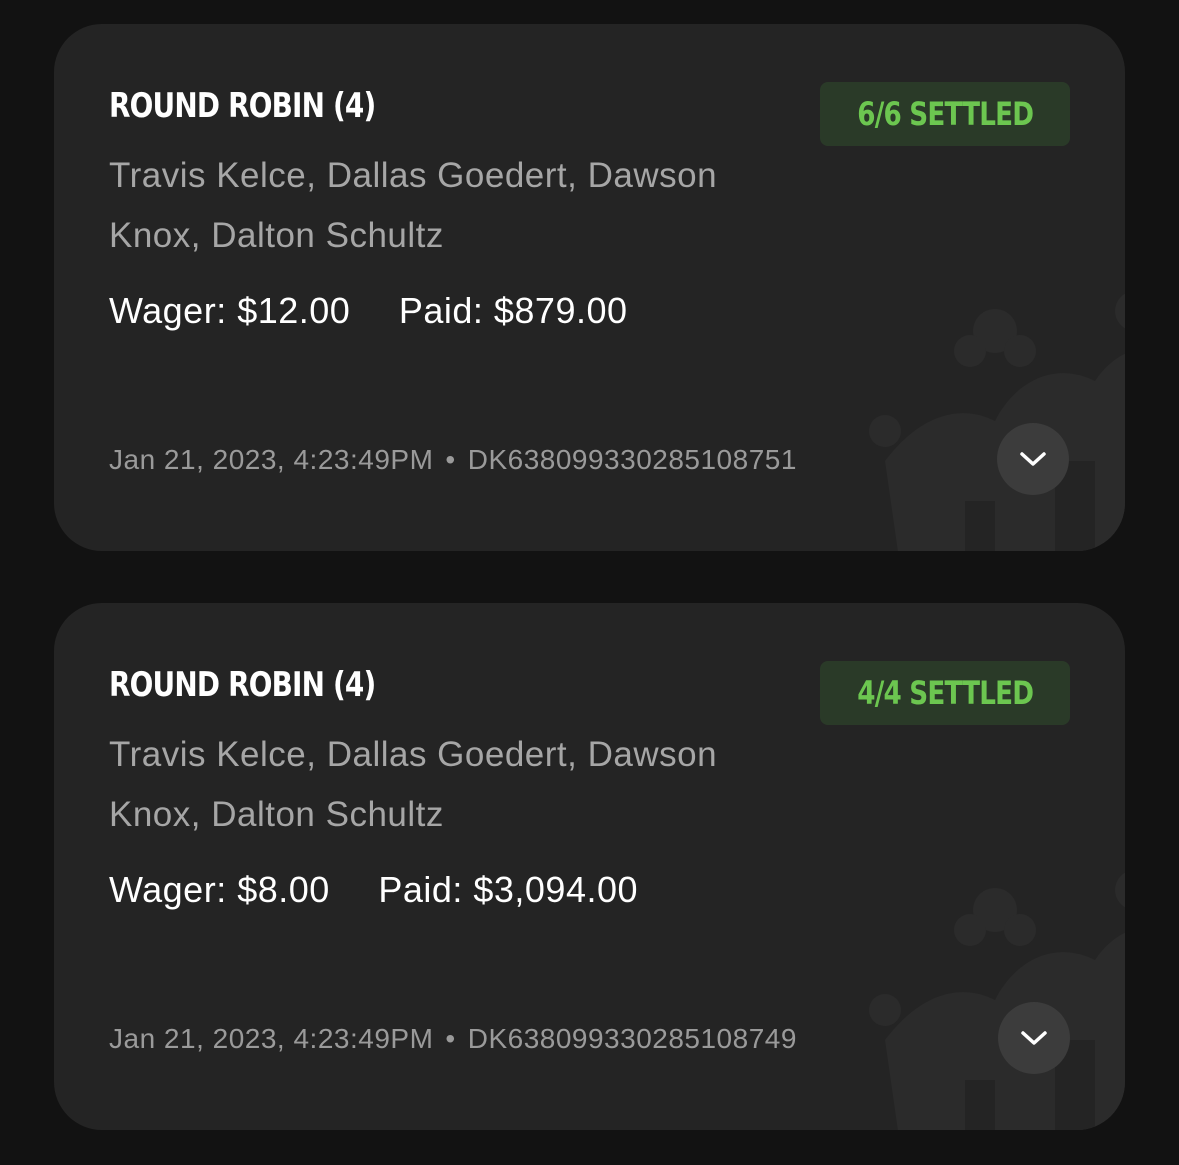 Image resolution: width=1179 pixels, height=1165 pixels. What do you see at coordinates (230, 310) in the screenshot?
I see `wager-amount: Wager: $12.00` at bounding box center [230, 310].